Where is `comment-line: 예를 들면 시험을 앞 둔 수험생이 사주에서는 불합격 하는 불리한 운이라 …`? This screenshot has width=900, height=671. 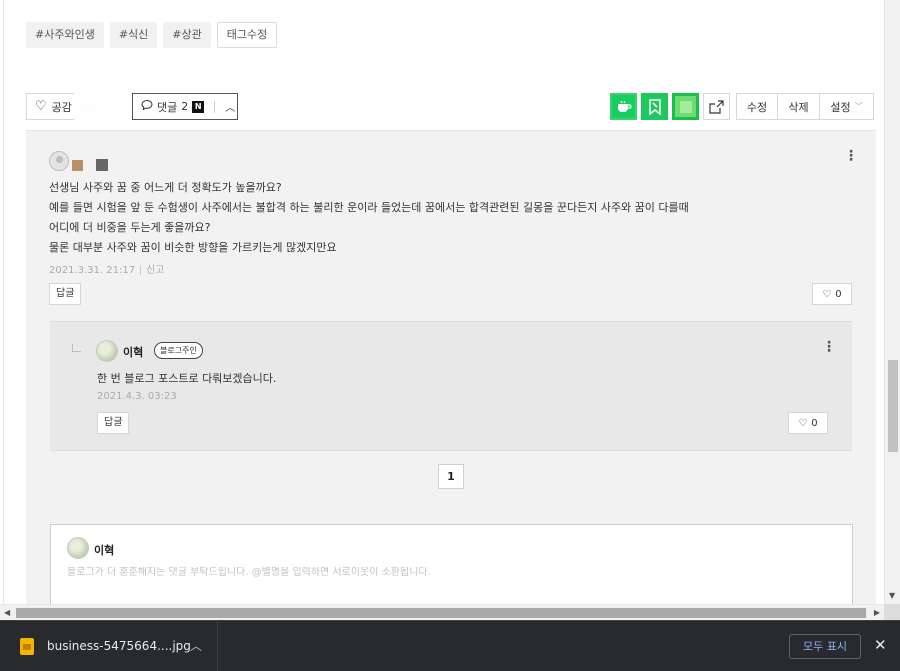
comment-line: 예를 들면 시험을 앞 둔 수험생이 사주에서는 불합격 하는 불리한 운이라 … is located at coordinates (369, 207).